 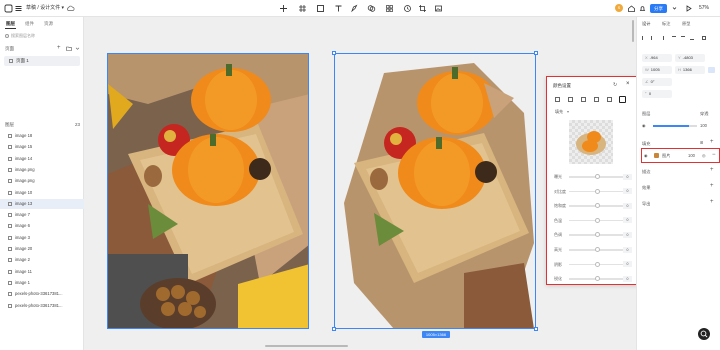 What do you see at coordinates (662, 38) in the screenshot?
I see `align-right-icon` at bounding box center [662, 38].